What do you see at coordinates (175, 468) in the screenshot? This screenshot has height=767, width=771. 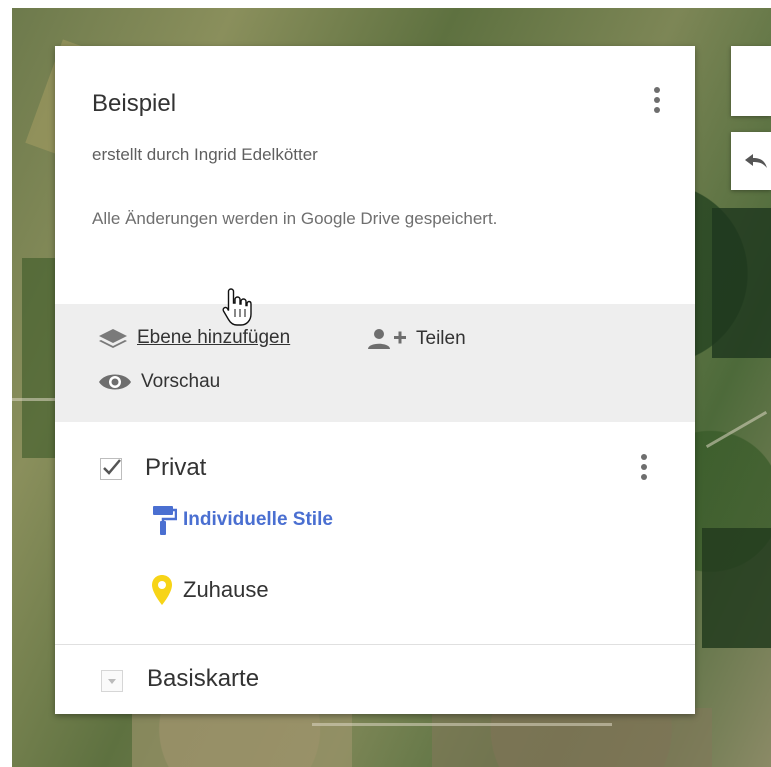 I see `layer-name: Privat` at bounding box center [175, 468].